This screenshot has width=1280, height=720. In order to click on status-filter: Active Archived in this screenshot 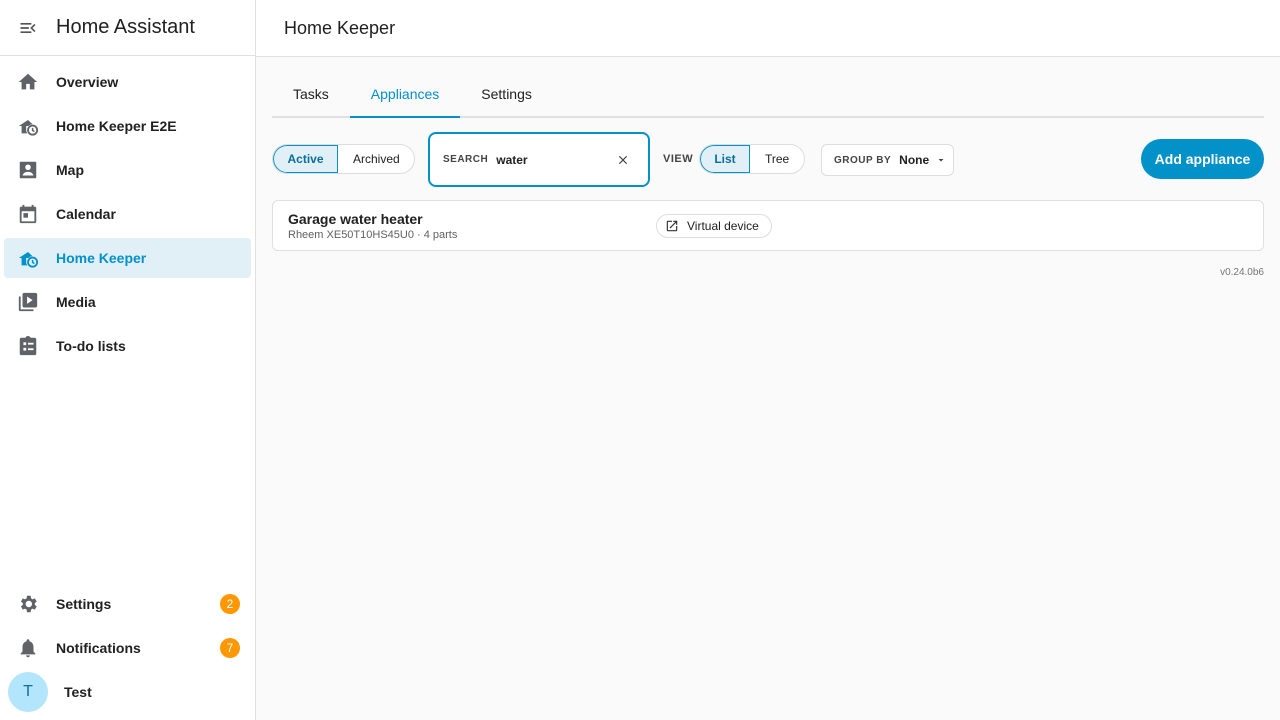, I will do `click(343, 159)`.